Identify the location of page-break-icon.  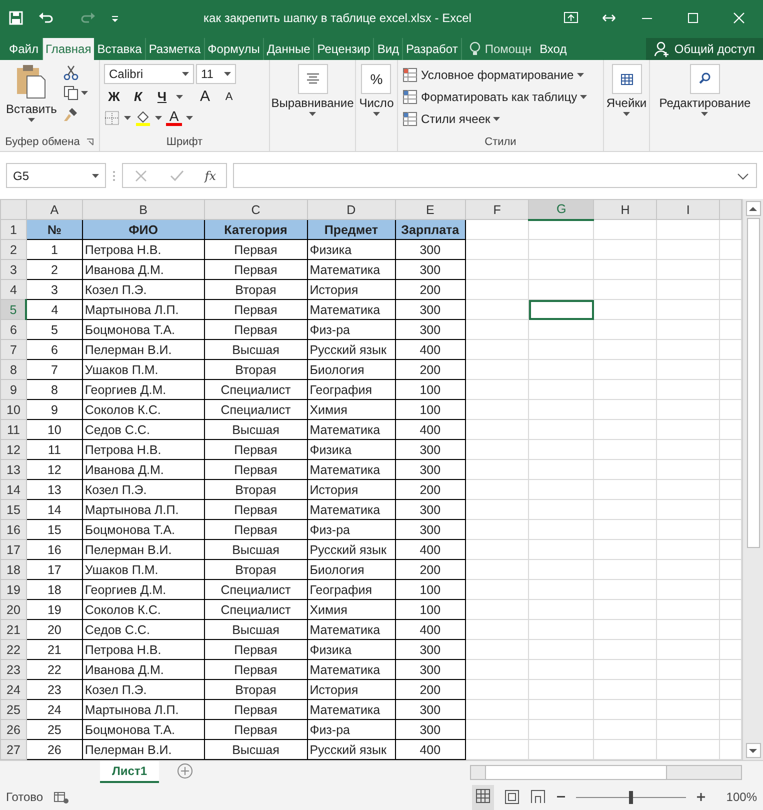
(538, 797).